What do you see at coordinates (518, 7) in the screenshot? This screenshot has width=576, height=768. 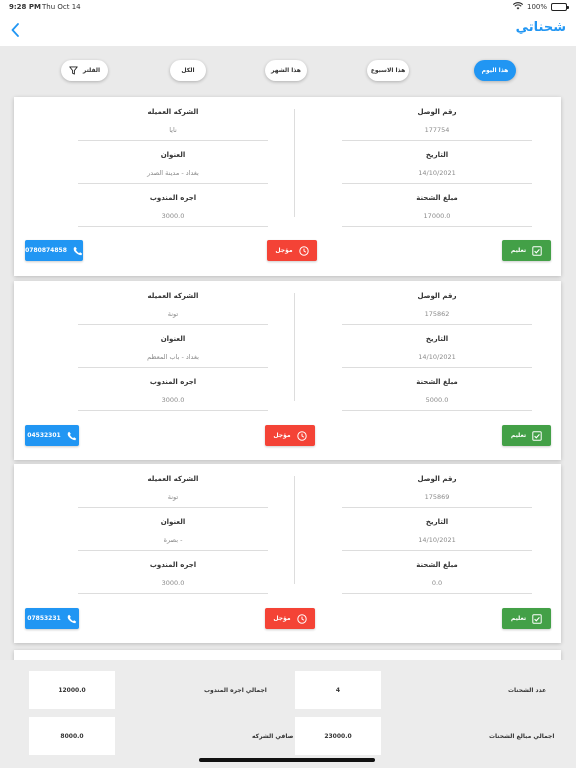 I see `wifi-icon` at bounding box center [518, 7].